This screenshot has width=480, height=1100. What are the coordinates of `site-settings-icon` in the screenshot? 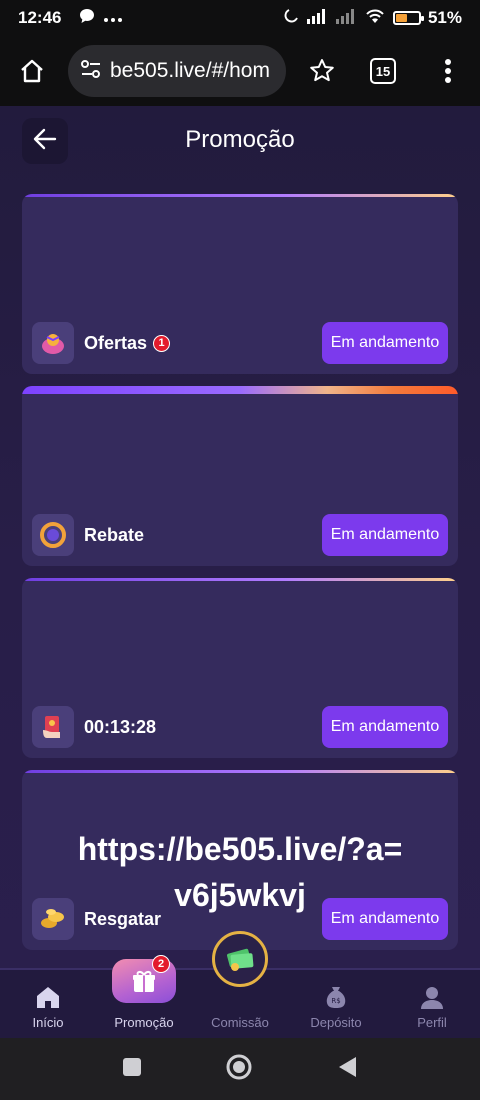 It's located at (91, 71).